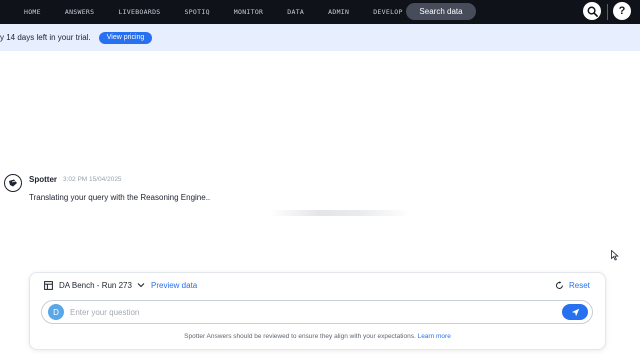 This screenshot has height=360, width=640. Describe the element at coordinates (607, 12) in the screenshot. I see `nav-divider` at that location.